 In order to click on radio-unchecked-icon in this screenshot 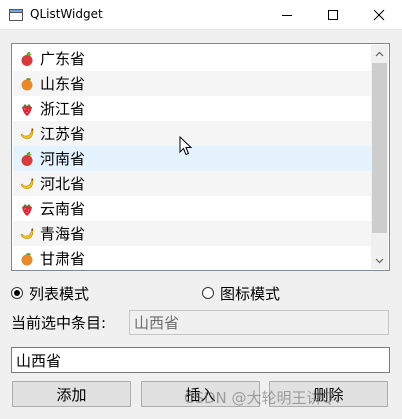, I will do `click(208, 293)`.